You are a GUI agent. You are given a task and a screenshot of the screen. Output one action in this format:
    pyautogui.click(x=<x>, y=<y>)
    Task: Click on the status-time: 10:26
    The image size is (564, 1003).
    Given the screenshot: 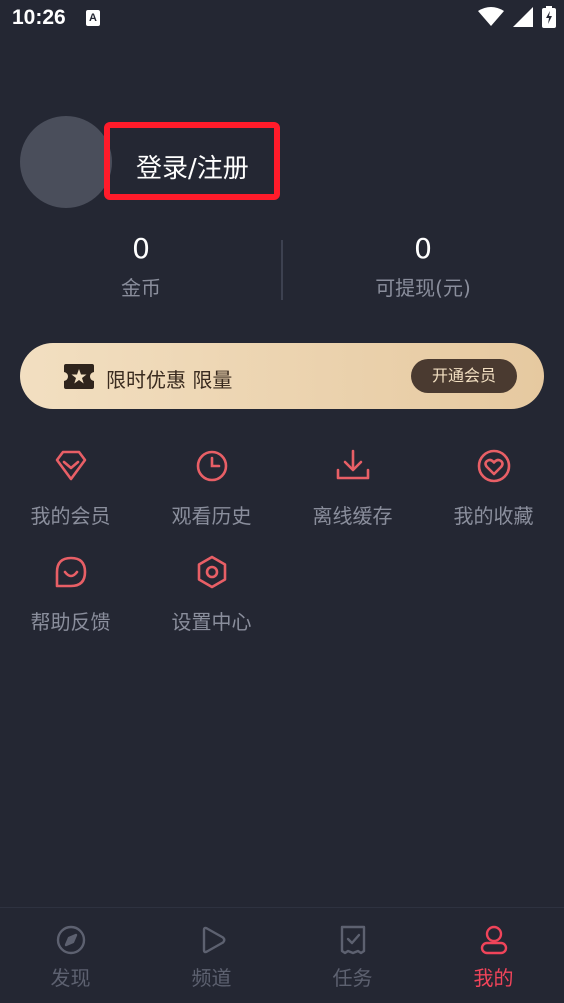 What is the action you would take?
    pyautogui.click(x=39, y=17)
    